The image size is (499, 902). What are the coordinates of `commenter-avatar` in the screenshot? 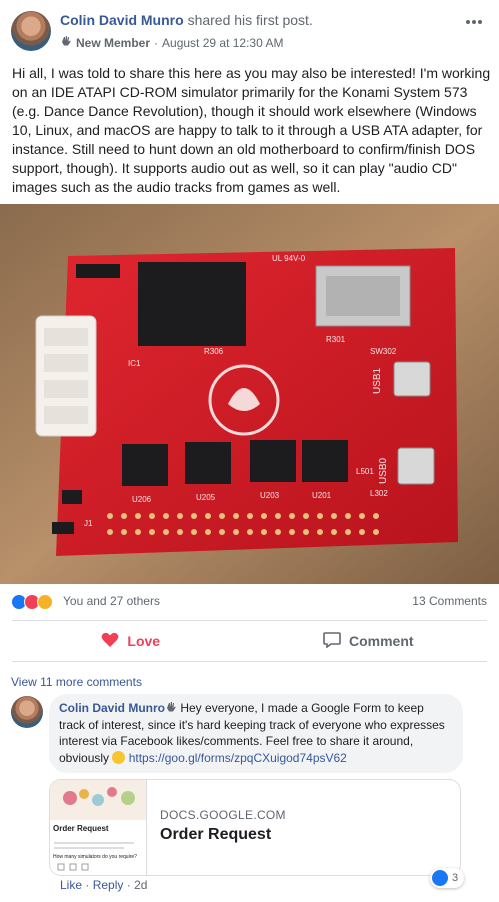 It's located at (27, 712).